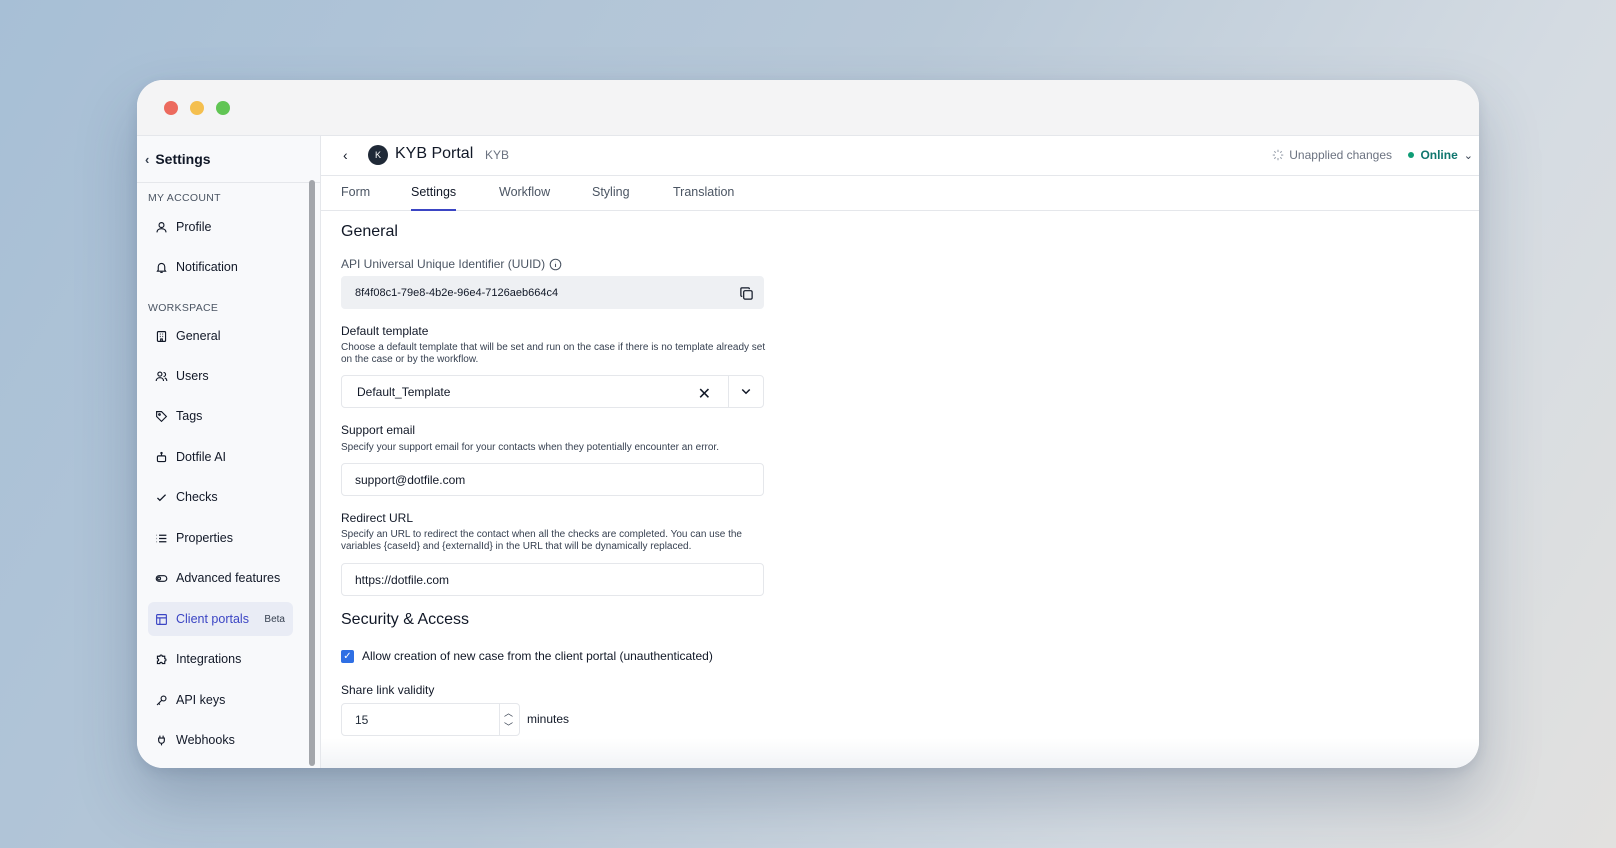  What do you see at coordinates (183, 308) in the screenshot?
I see `section-workspace: WORKSPACE` at bounding box center [183, 308].